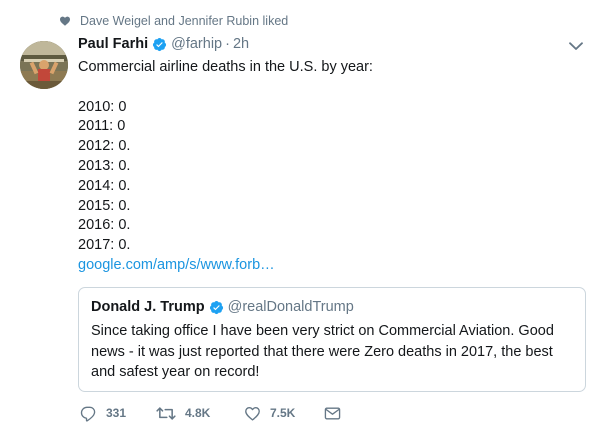  I want to click on reply-button: 331, so click(118, 413).